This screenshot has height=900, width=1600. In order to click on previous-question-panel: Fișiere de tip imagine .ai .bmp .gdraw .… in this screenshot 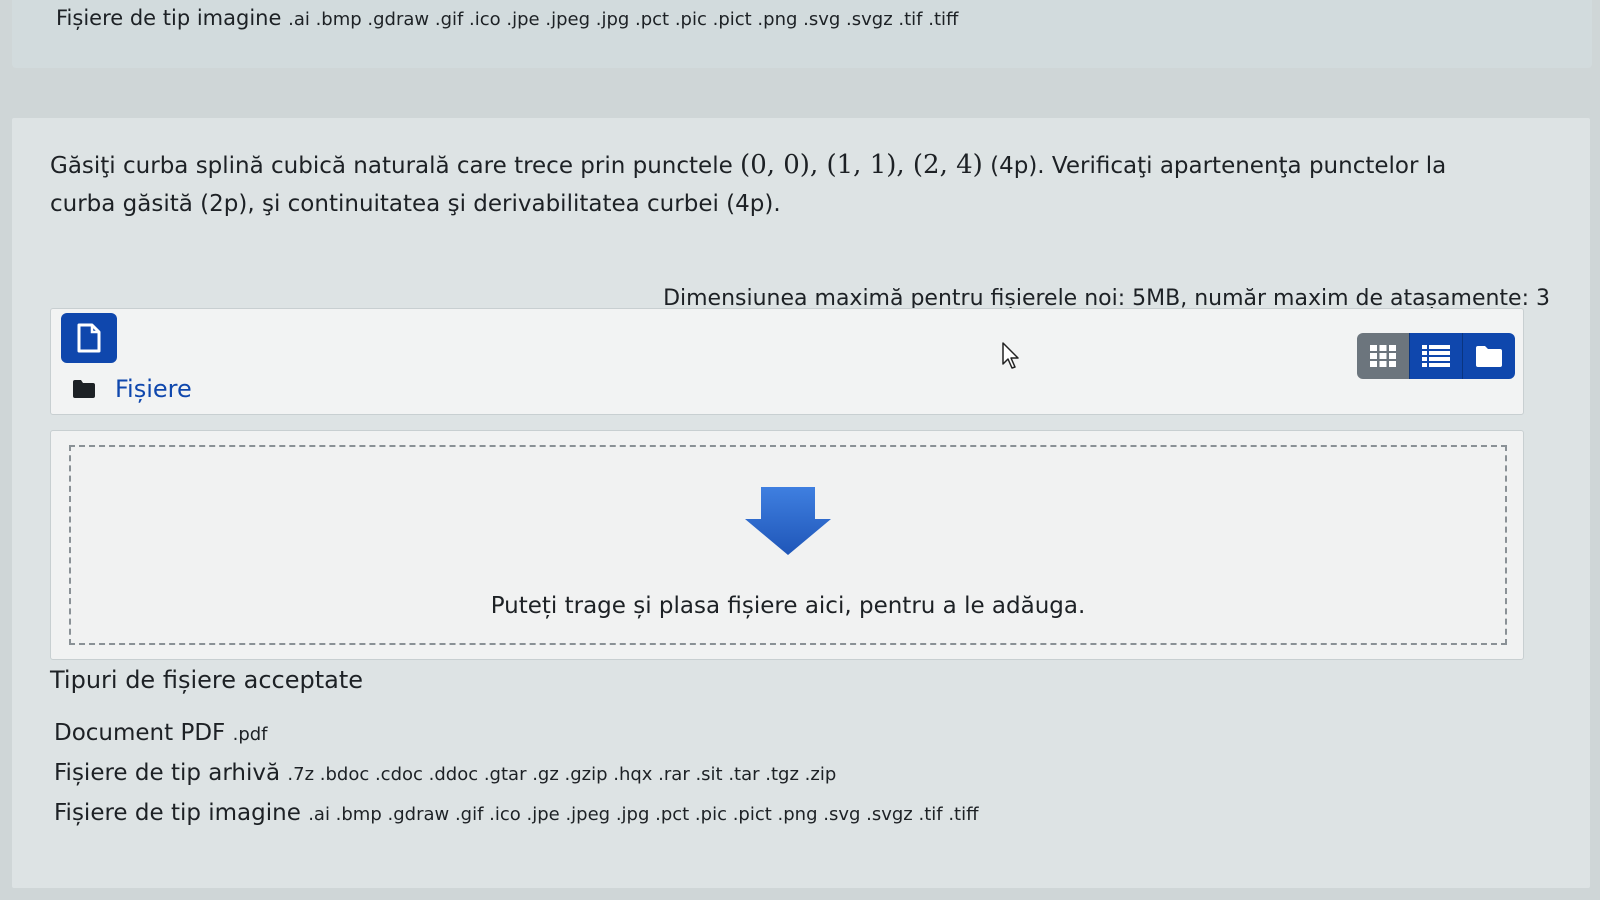, I will do `click(802, 34)`.